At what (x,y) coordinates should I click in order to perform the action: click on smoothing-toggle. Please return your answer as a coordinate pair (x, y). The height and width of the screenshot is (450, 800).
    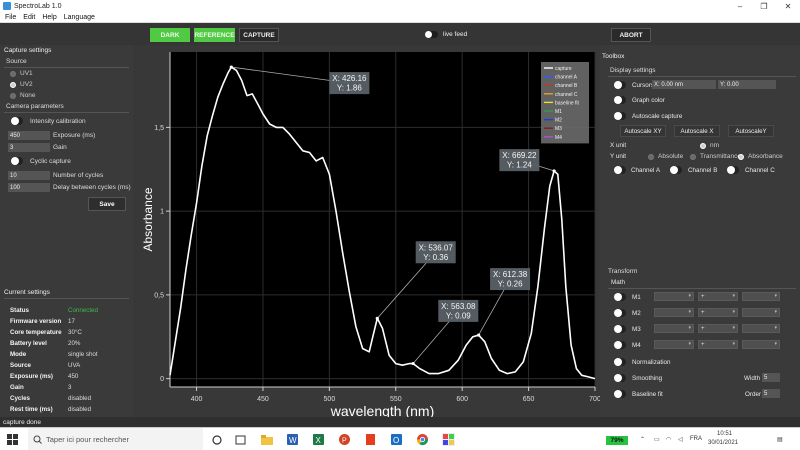
    Looking at the image, I should click on (620, 378).